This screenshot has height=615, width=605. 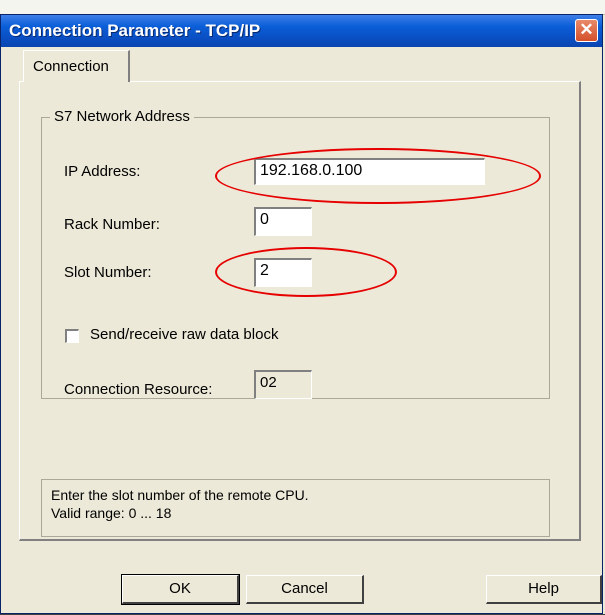 I want to click on raw-data-checkbox-icon, so click(x=72, y=336).